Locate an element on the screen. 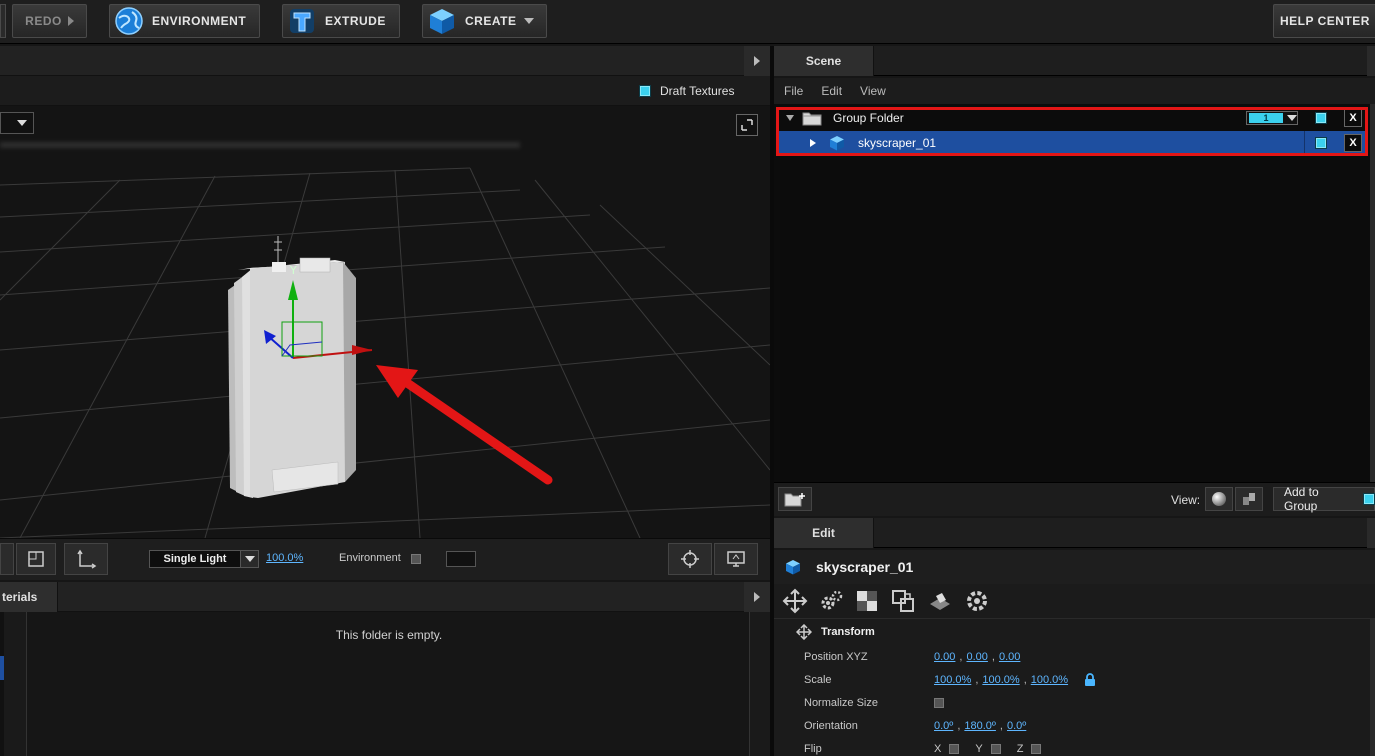  zoom-percent-link: 100.0% is located at coordinates (284, 558).